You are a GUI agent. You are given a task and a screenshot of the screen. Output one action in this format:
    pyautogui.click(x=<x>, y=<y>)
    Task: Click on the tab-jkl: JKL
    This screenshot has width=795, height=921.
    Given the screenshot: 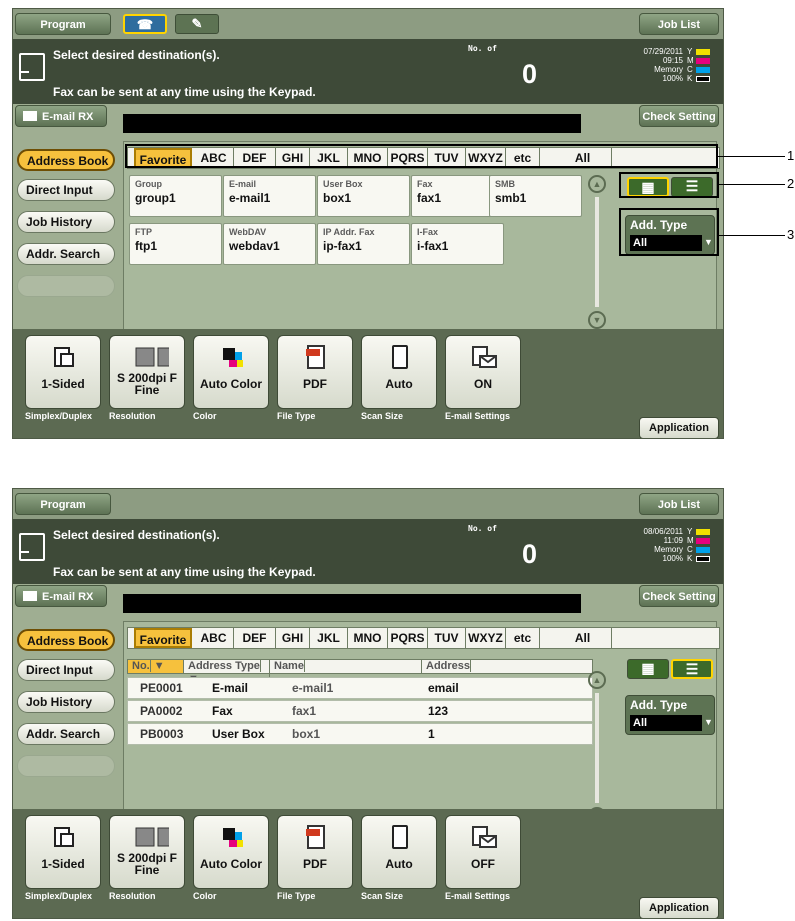 What is the action you would take?
    pyautogui.click(x=329, y=638)
    